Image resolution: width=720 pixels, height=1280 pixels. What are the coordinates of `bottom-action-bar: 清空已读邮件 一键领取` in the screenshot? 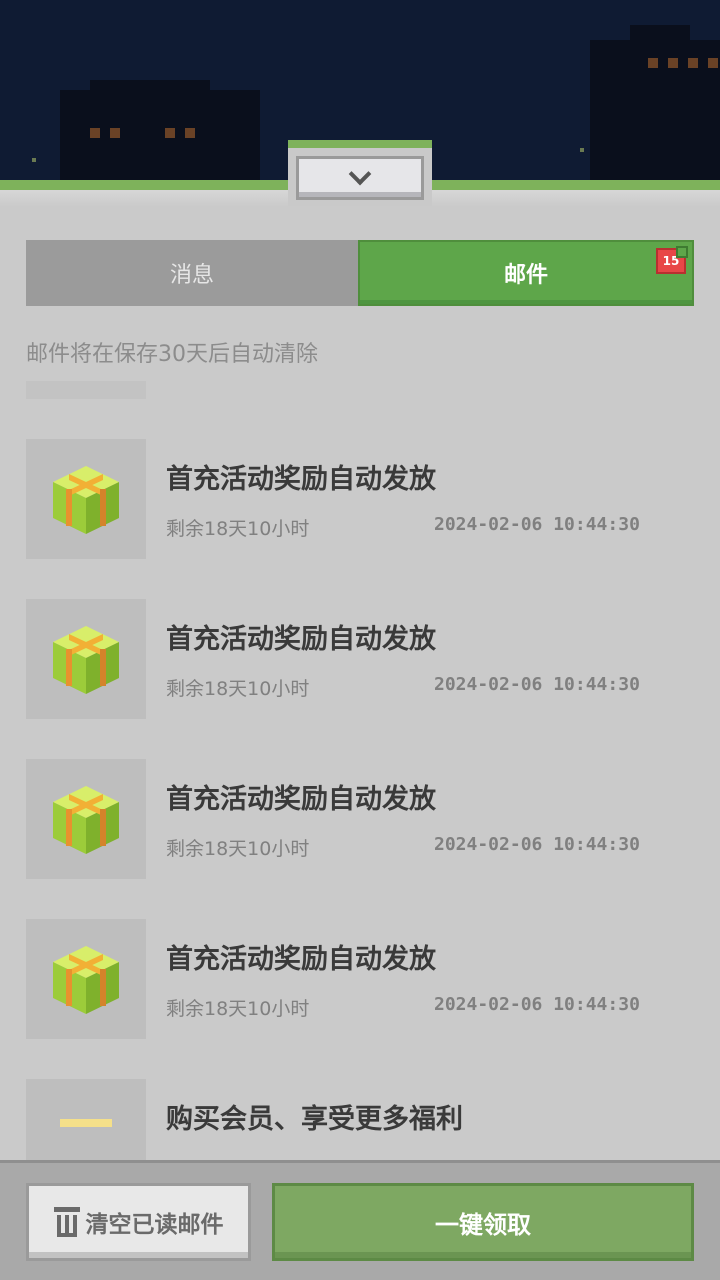 It's located at (360, 1220).